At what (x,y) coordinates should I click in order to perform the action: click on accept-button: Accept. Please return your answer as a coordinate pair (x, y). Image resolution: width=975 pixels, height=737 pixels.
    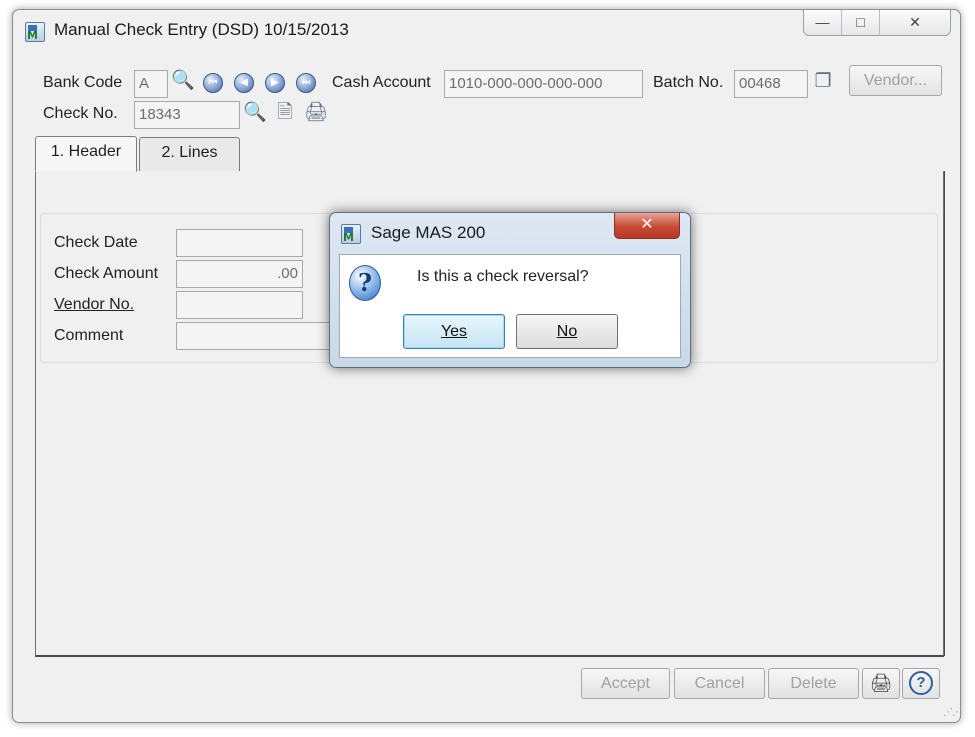
    Looking at the image, I should click on (625, 683).